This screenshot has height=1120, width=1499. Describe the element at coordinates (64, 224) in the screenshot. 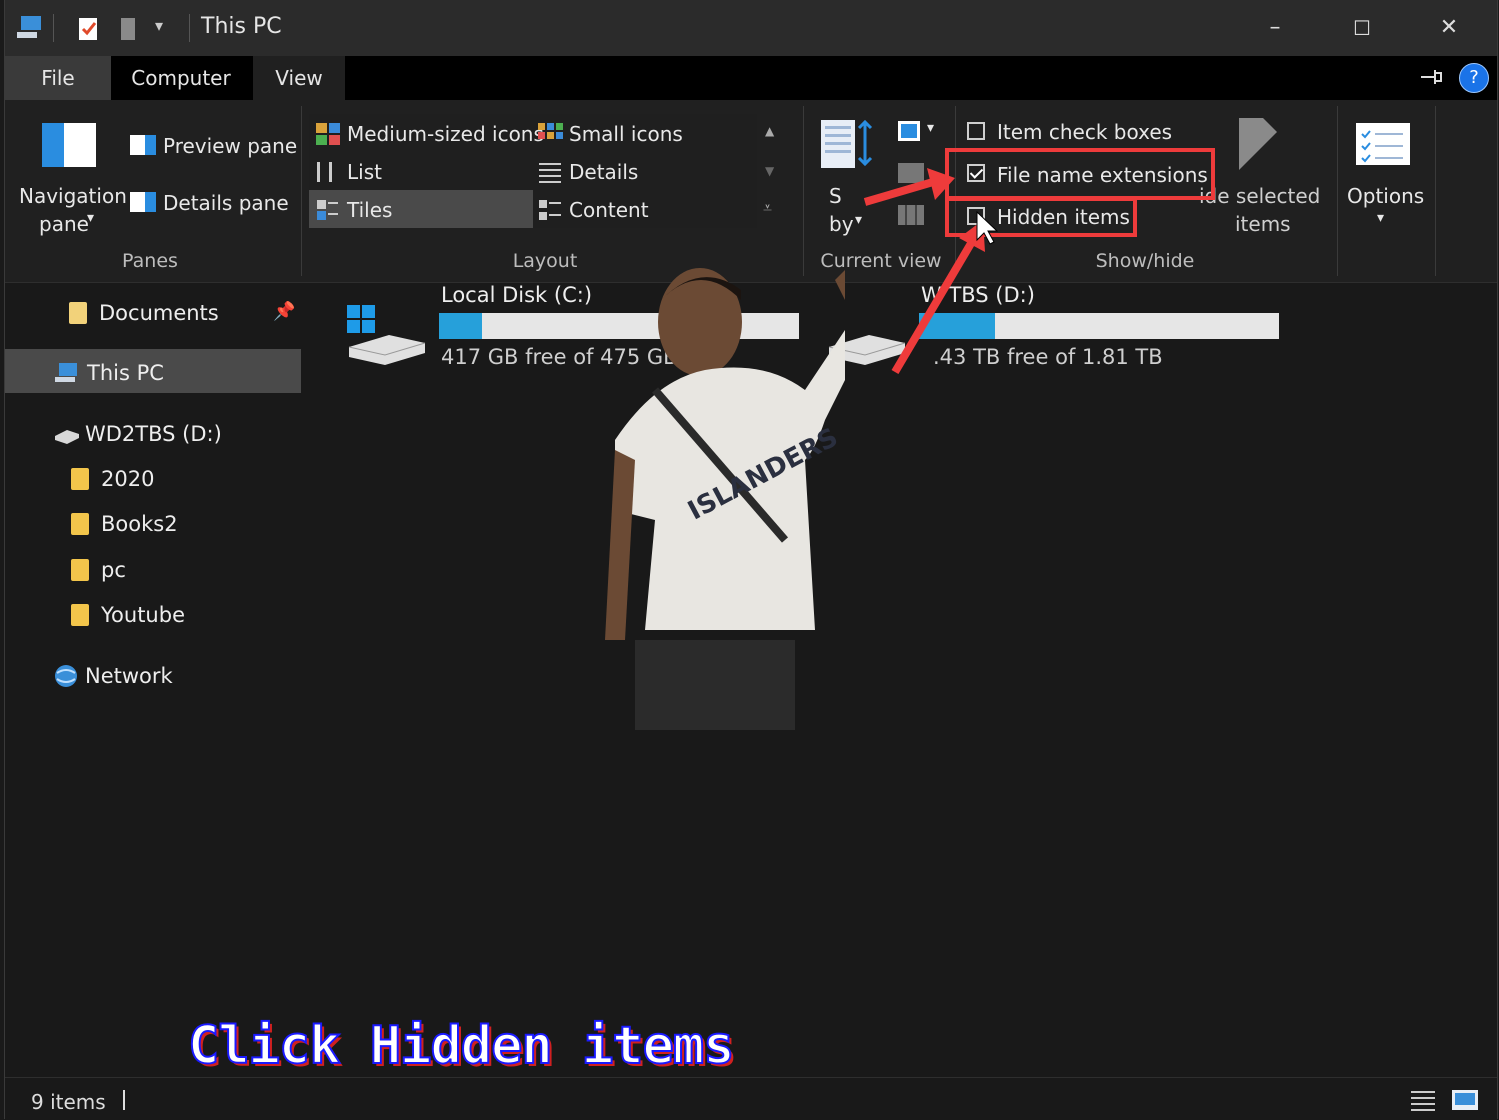

I see `navigation-pane-label: pane` at that location.